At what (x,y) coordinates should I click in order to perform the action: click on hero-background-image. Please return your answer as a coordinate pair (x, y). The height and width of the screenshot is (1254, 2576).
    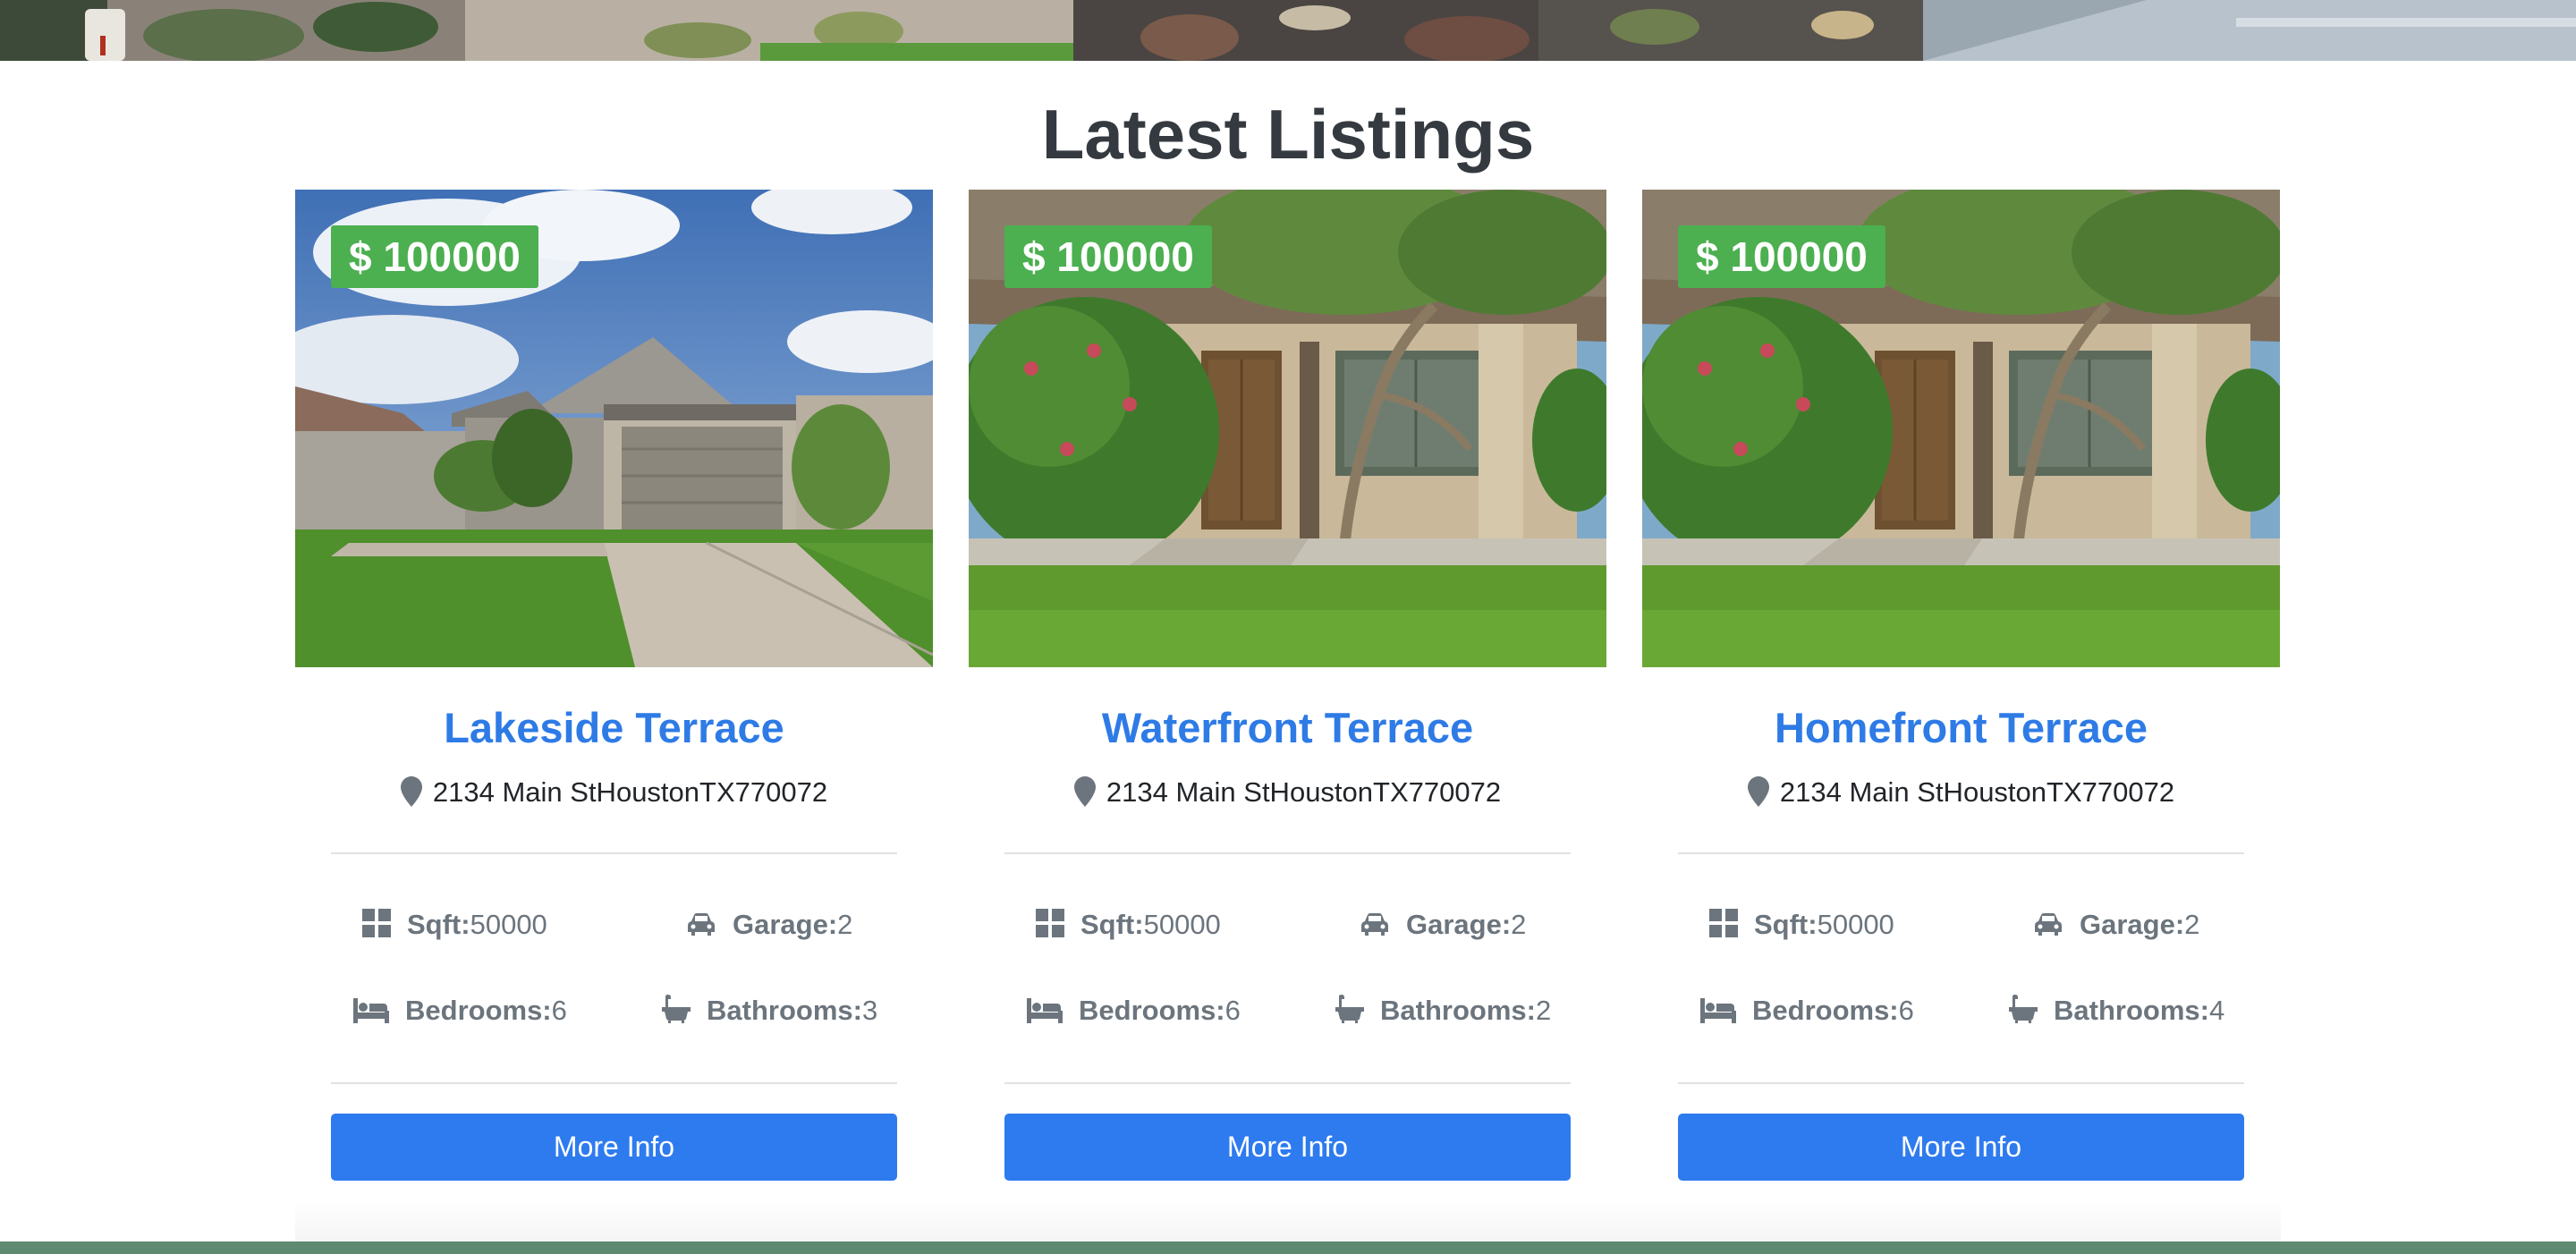
    Looking at the image, I should click on (1288, 31).